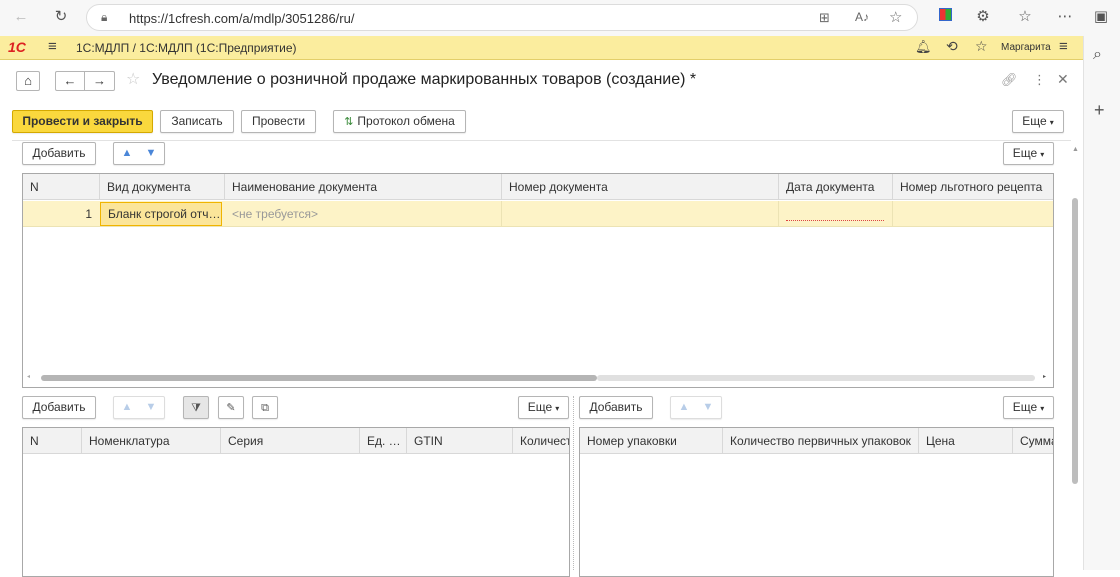 The image size is (1120, 577). Describe the element at coordinates (231, 407) in the screenshot. I see `scanner-button: ✎` at that location.